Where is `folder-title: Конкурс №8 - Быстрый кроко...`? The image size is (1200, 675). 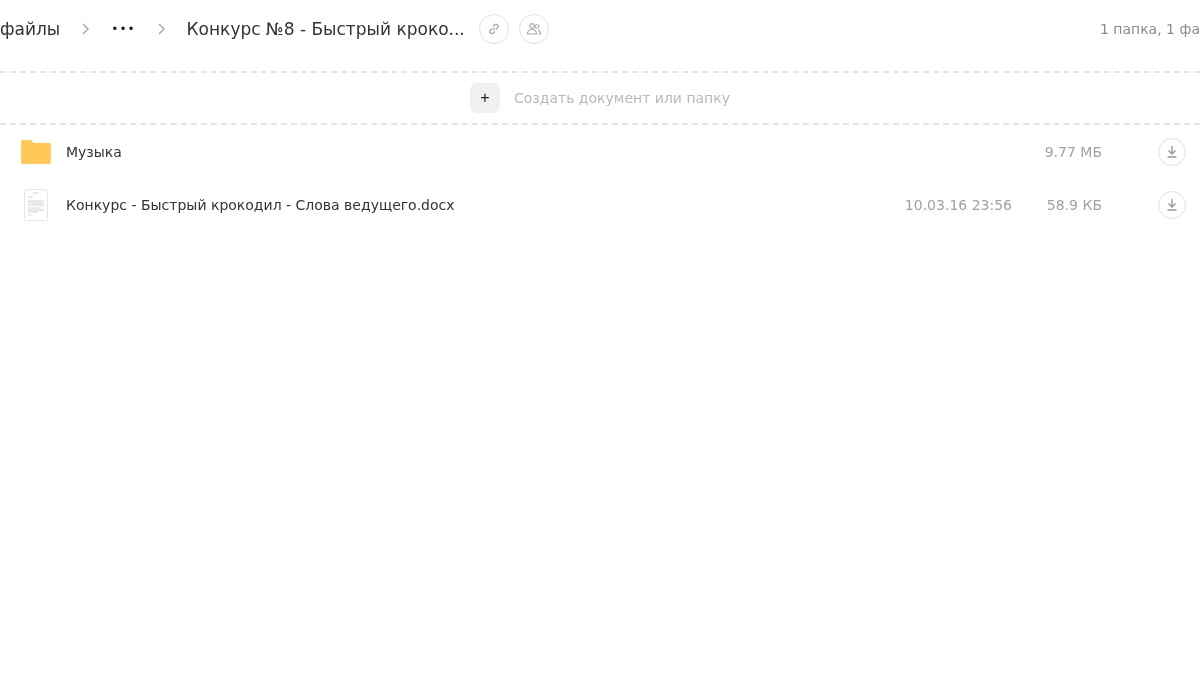
folder-title: Конкурс №8 - Быстрый кроко... is located at coordinates (325, 29).